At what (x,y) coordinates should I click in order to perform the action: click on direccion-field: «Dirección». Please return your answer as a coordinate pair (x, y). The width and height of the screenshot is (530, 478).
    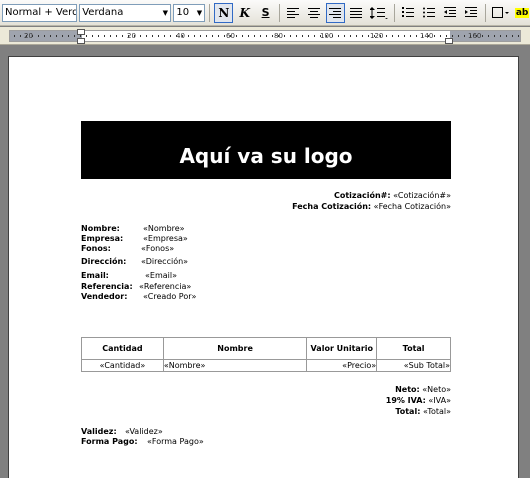
    Looking at the image, I should click on (164, 262).